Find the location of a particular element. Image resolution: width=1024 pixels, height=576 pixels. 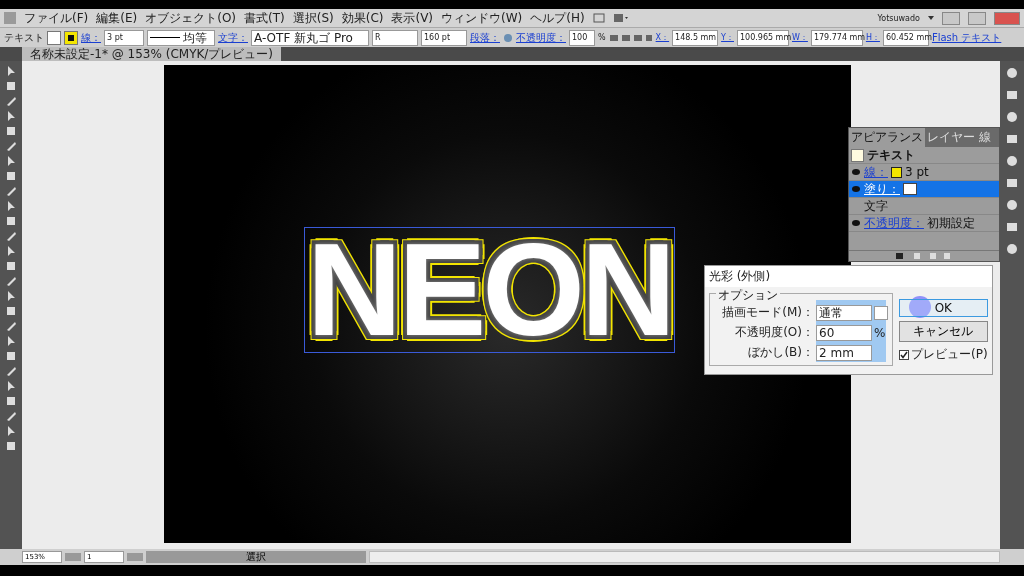

menu-item: 書式(T) is located at coordinates (264, 18).